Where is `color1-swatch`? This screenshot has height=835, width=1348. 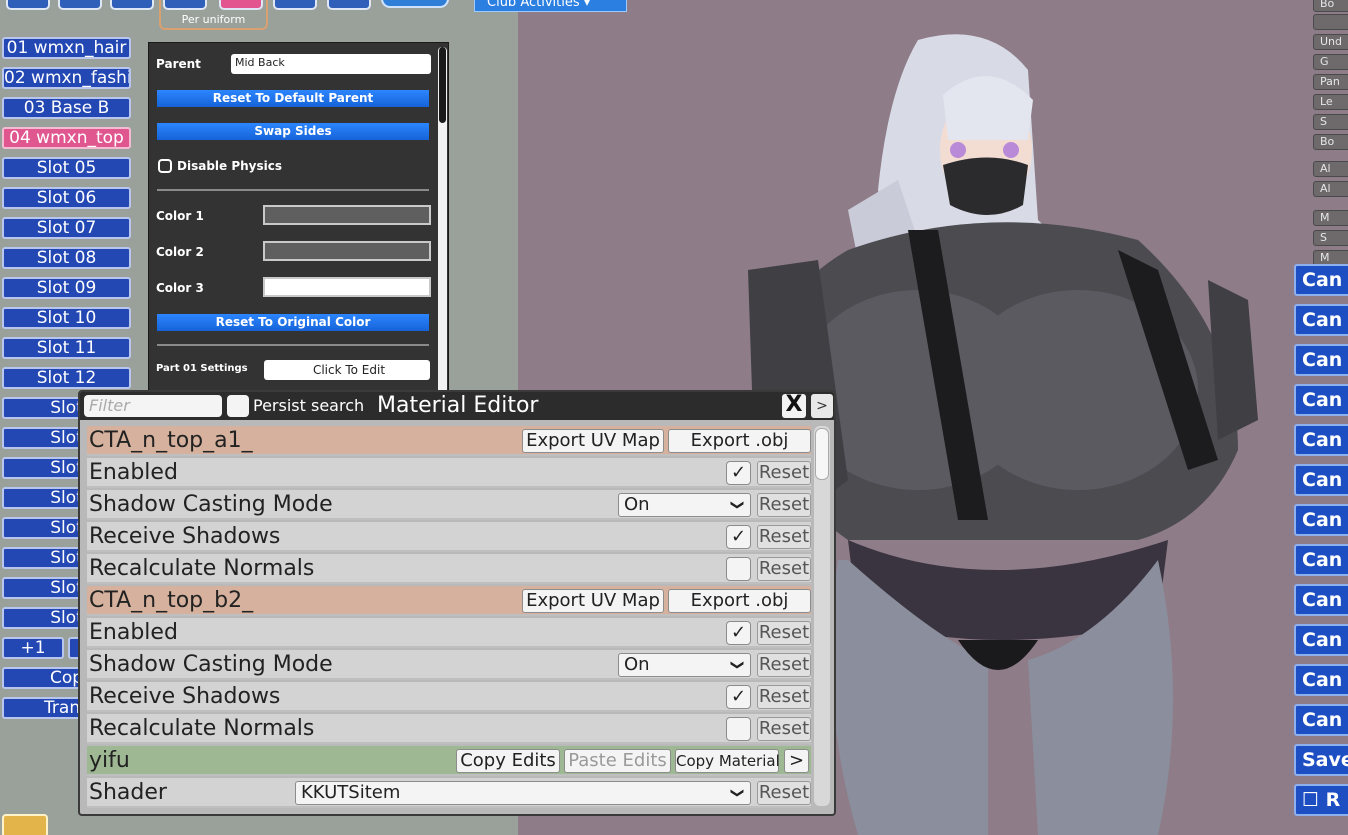
color1-swatch is located at coordinates (347, 215).